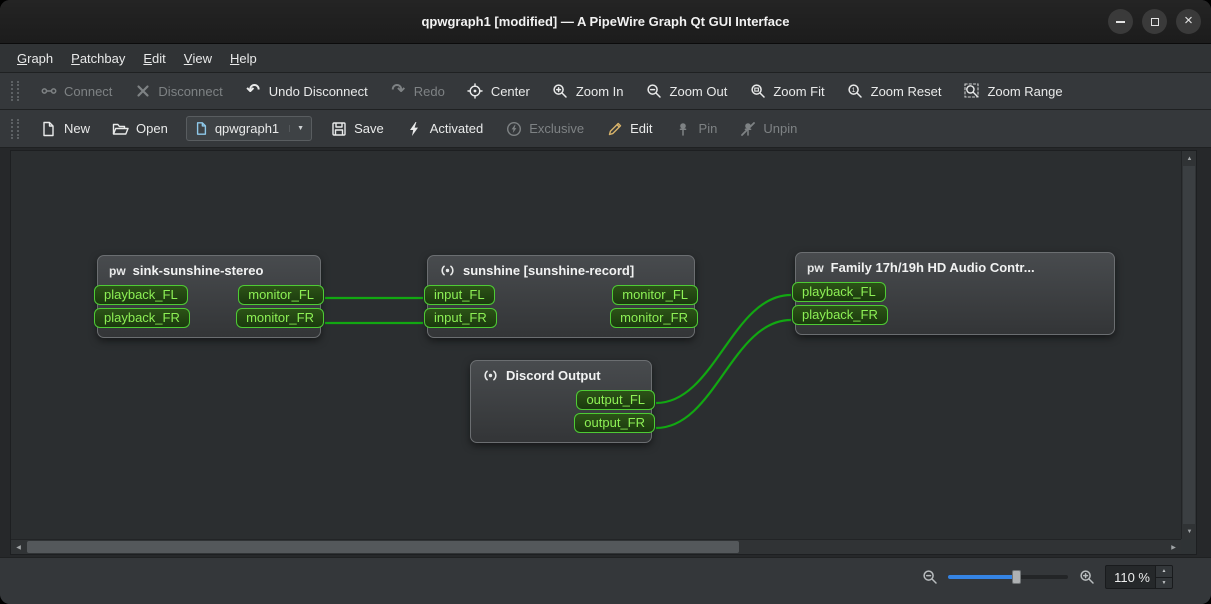  I want to click on zoom-slider, so click(1008, 577).